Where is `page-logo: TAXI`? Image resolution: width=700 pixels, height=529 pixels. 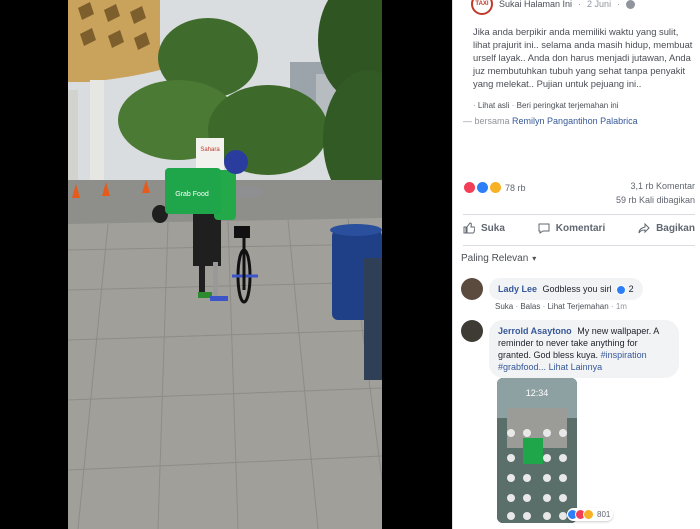
page-logo: TAXI is located at coordinates (482, 7).